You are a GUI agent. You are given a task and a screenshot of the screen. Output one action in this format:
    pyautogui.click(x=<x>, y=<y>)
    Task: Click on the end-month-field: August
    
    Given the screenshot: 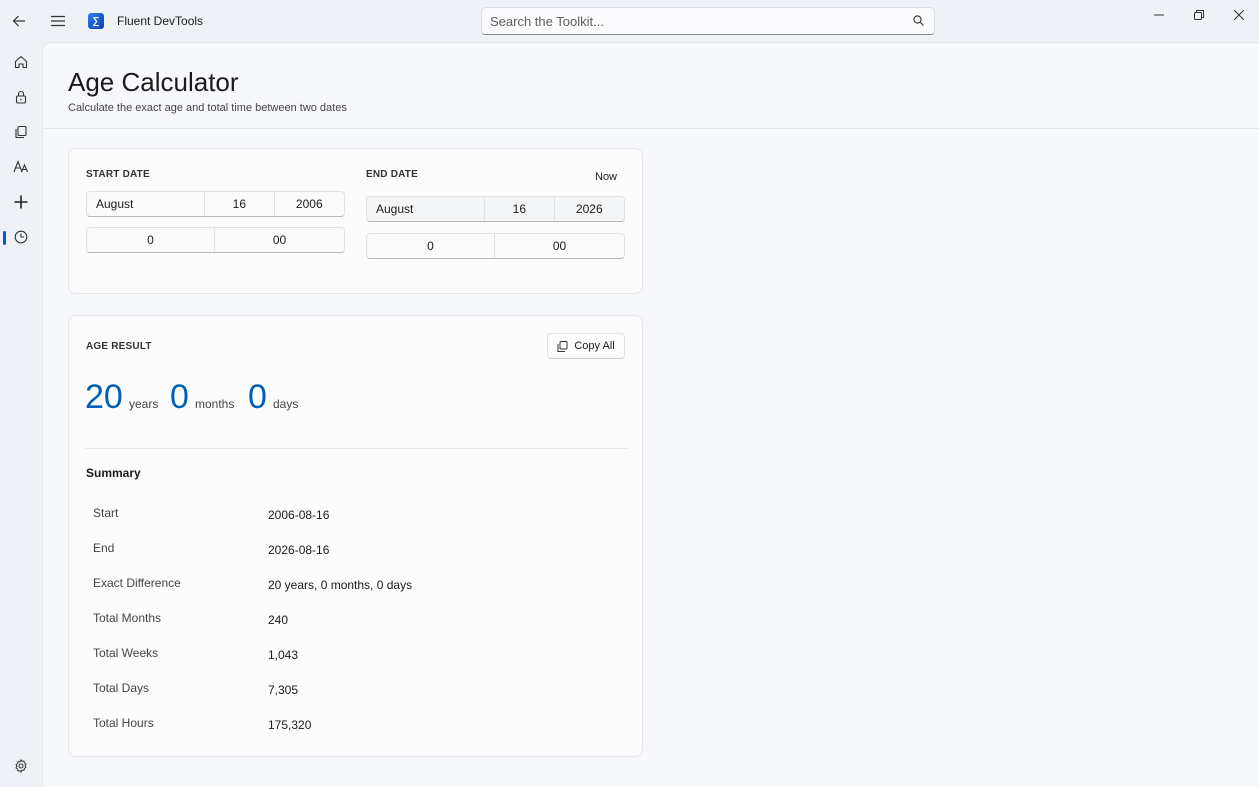 What is the action you would take?
    pyautogui.click(x=426, y=209)
    